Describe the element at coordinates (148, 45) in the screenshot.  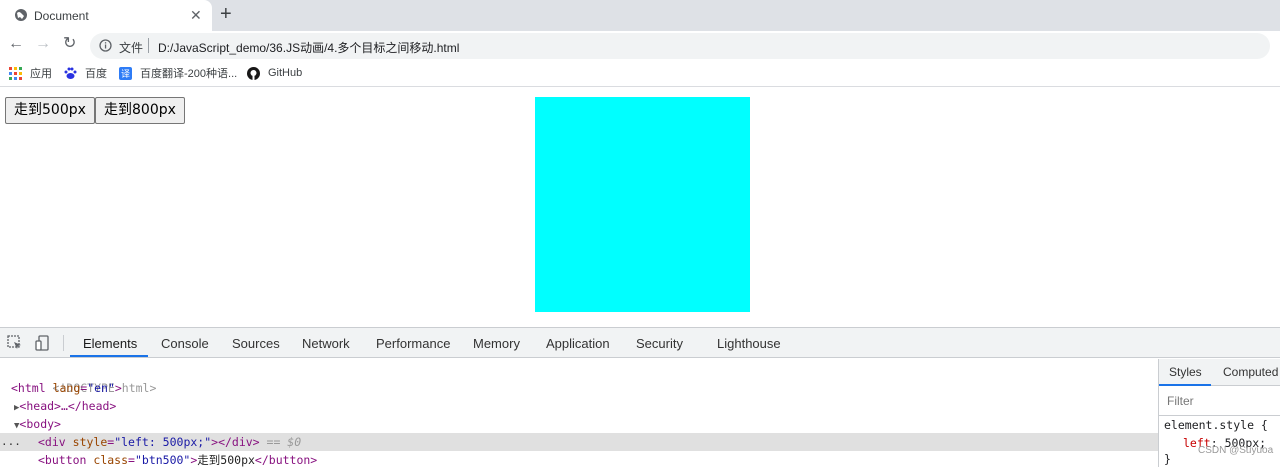
I see `url-separator` at that location.